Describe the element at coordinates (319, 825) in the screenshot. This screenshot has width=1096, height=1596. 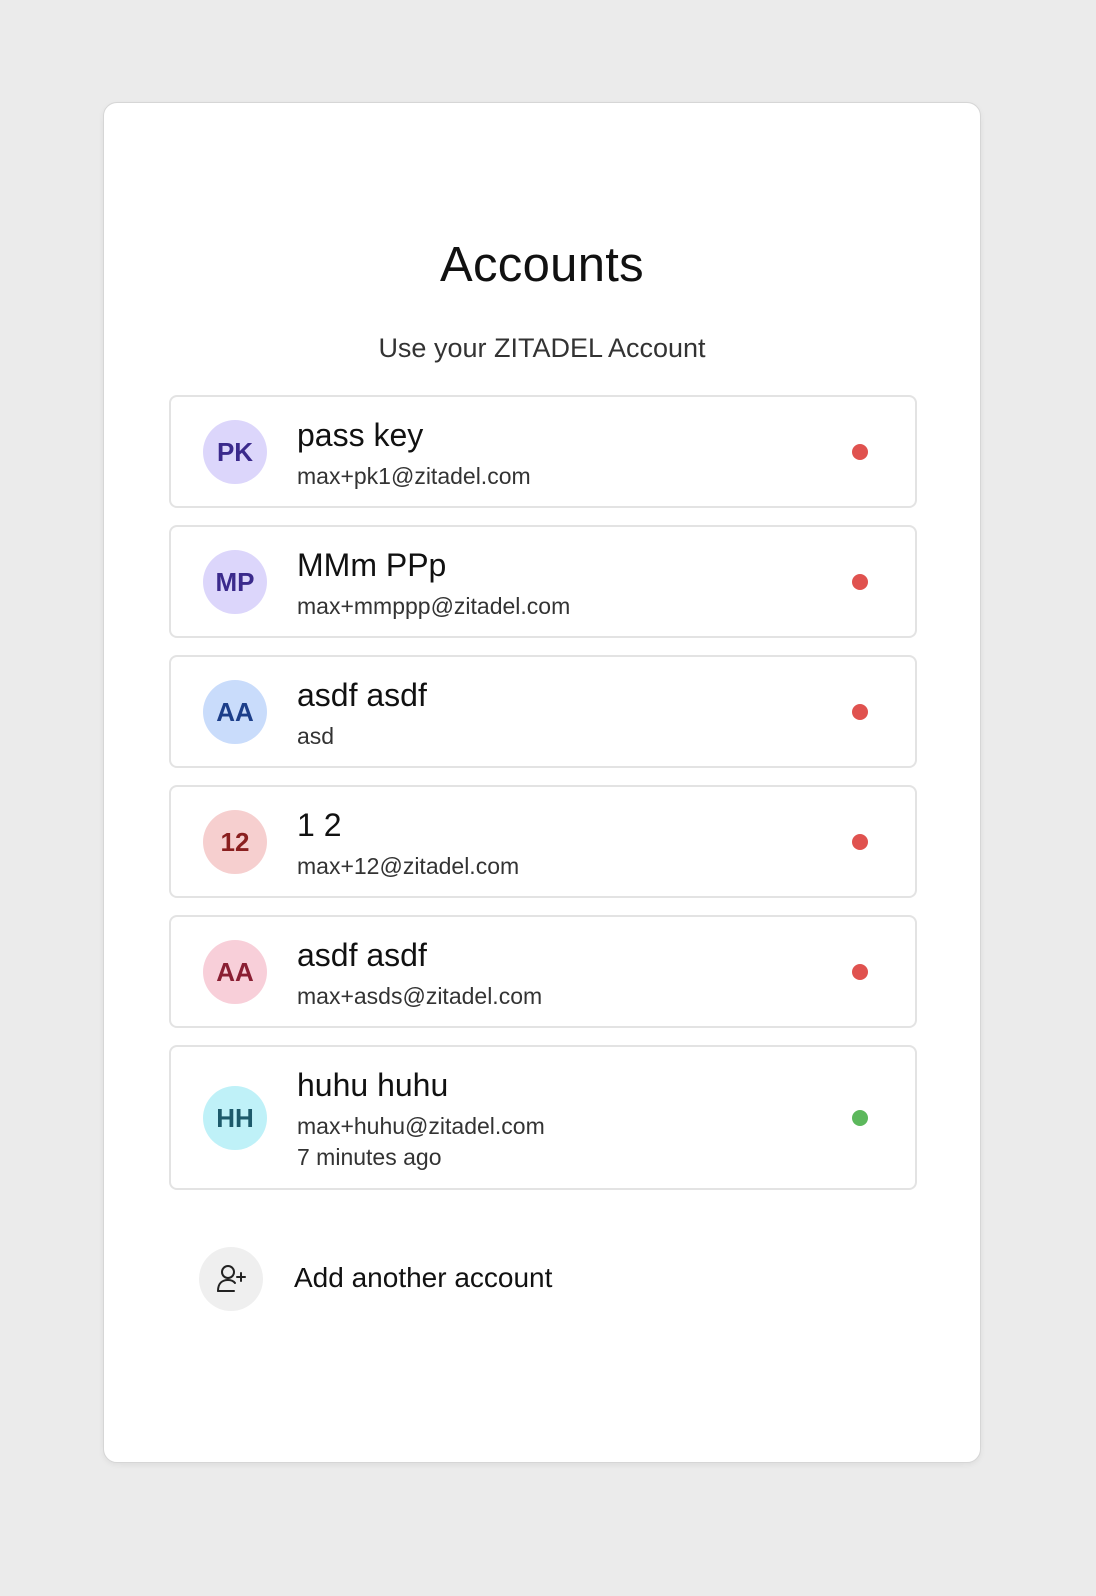
I see `account-name: 1 2` at that location.